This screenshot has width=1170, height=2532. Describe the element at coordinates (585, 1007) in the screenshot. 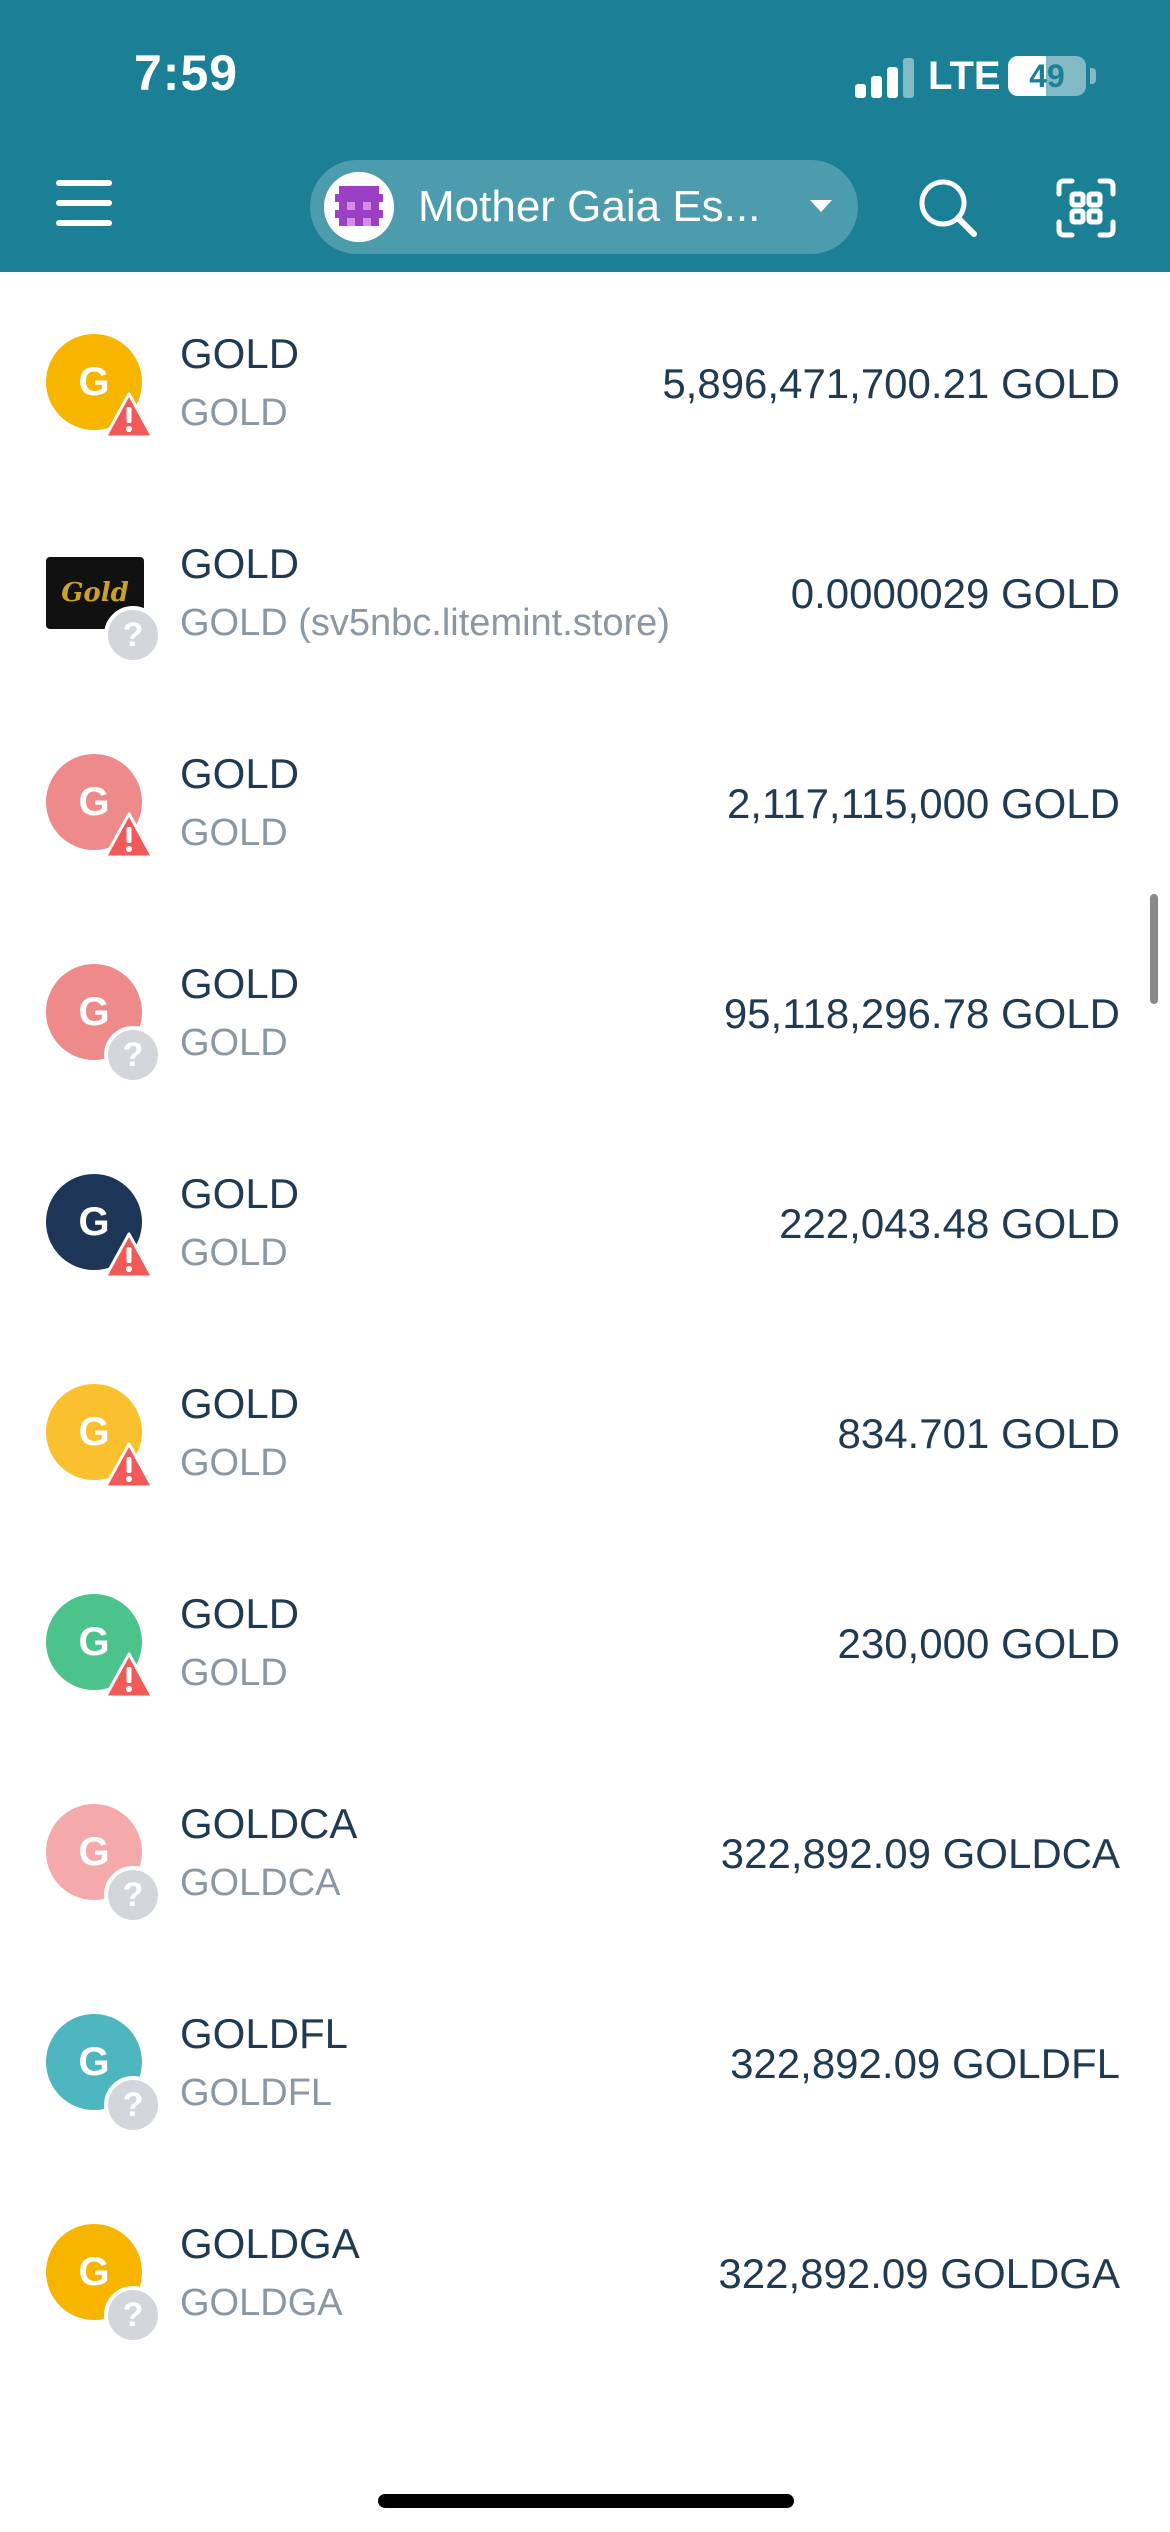

I see `token-row: G? GOLD GOLD 95,118,296.78 GOLD` at that location.